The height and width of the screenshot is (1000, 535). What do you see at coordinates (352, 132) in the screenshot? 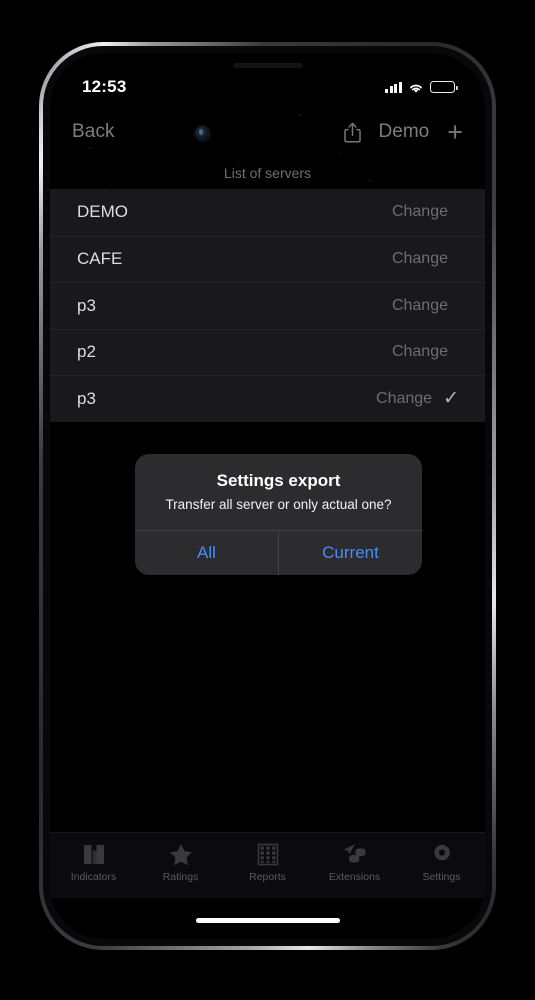
I see `share-icon` at bounding box center [352, 132].